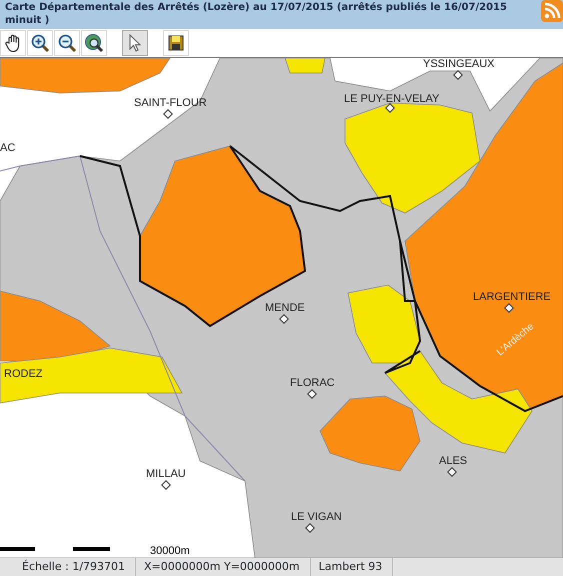 This screenshot has width=563, height=576. Describe the element at coordinates (256, 14) in the screenshot. I see `page-title: Carte Départementale des Arrêtés (Lozère) au 17/07/2015 (arrêtés publiés le 16/07/2015 minuit )` at that location.